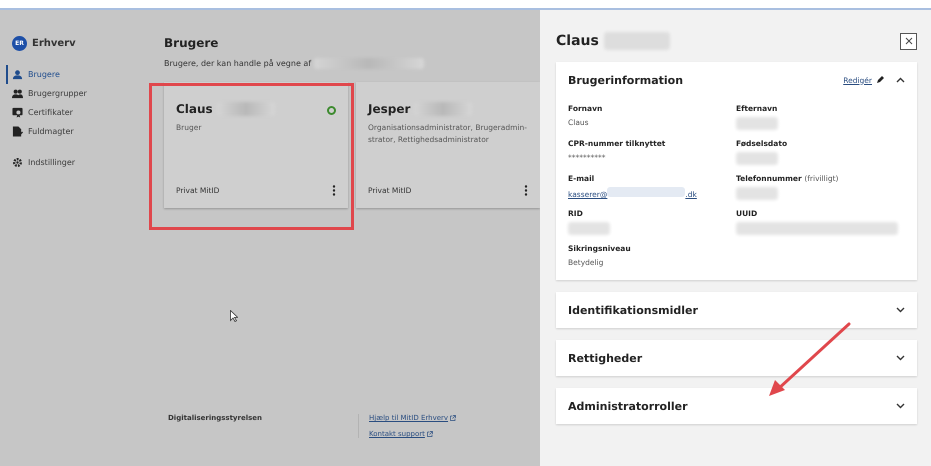 Image resolution: width=931 pixels, height=466 pixels. Describe the element at coordinates (234, 316) in the screenshot. I see `cursor-icon` at that location.